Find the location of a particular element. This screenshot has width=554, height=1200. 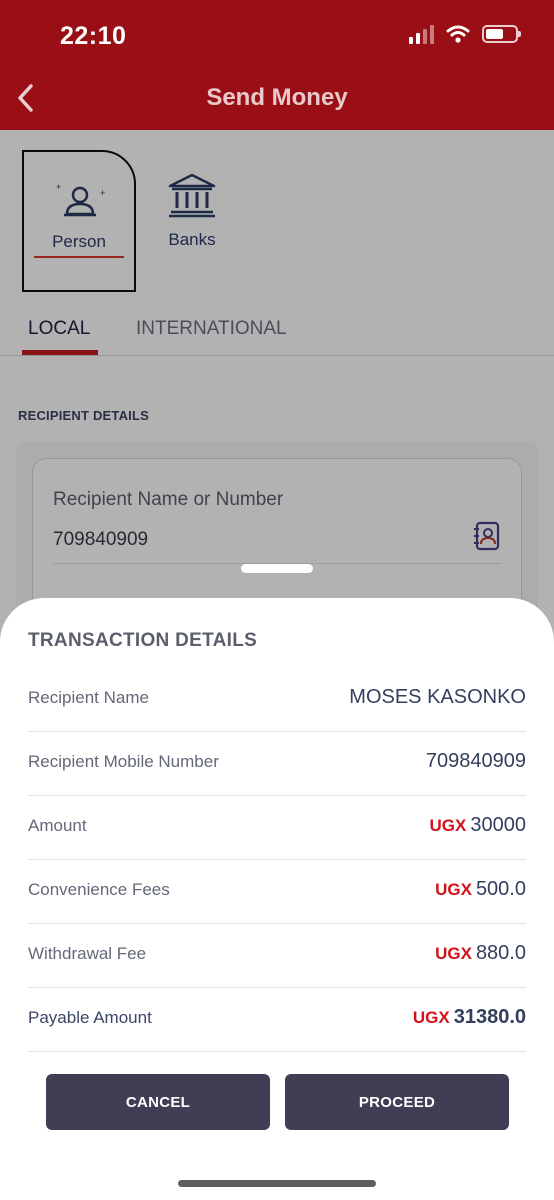

detail-value: UGX 30000 is located at coordinates (477, 825).